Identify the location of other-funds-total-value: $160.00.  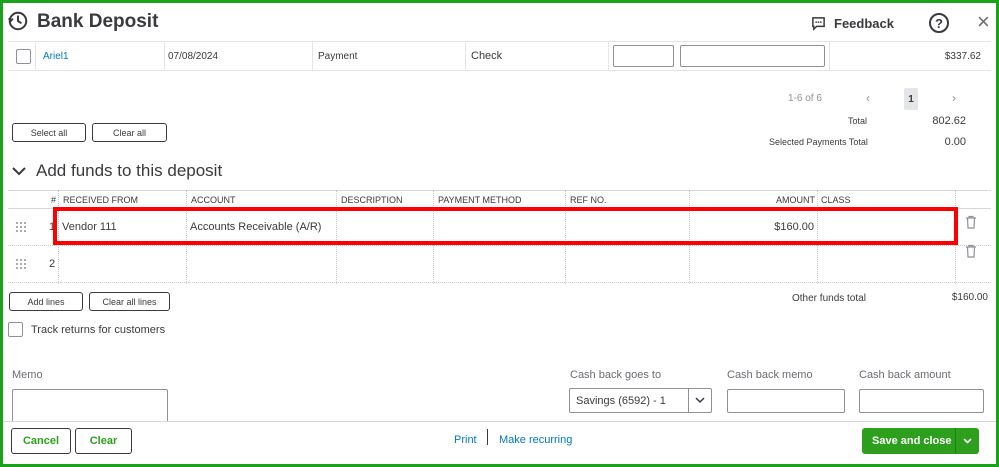
(969, 297).